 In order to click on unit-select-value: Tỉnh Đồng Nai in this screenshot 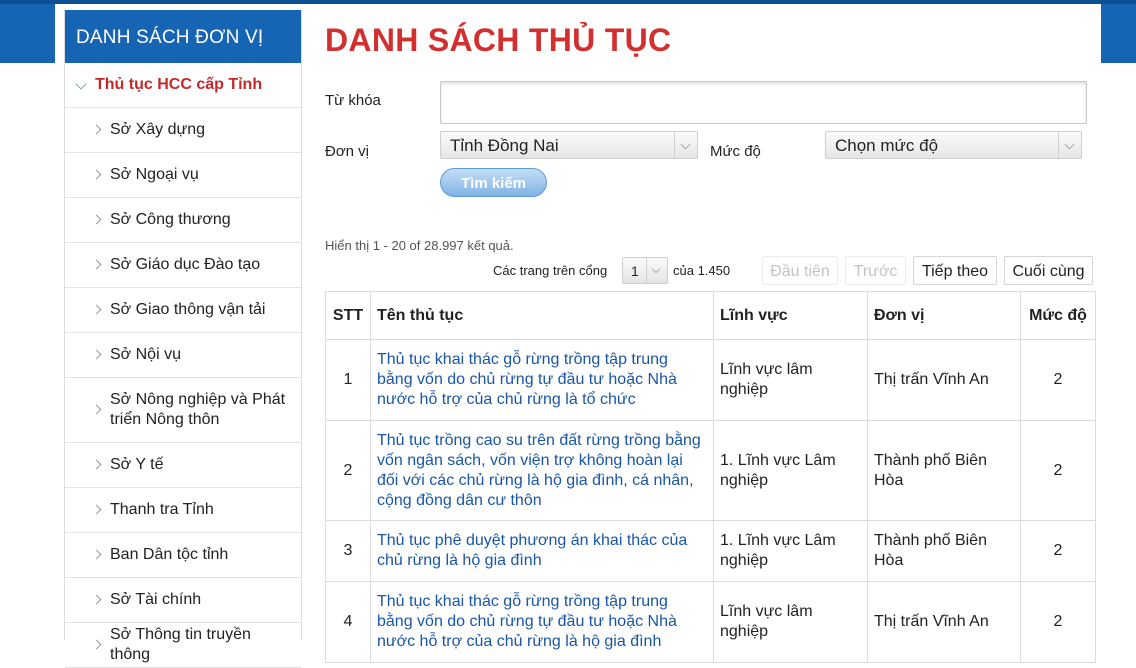, I will do `click(504, 145)`.